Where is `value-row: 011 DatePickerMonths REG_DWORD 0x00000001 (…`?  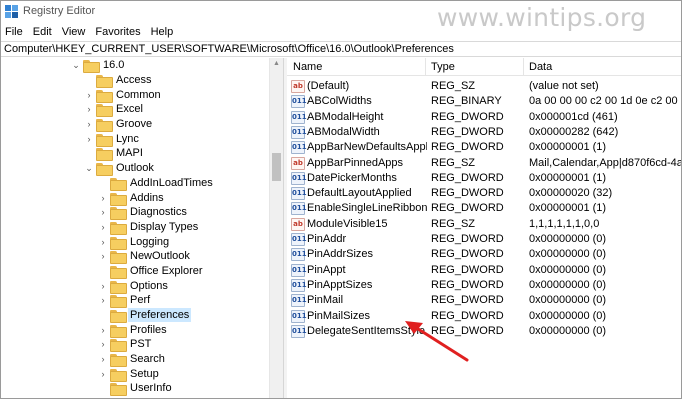 value-row: 011 DatePickerMonths REG_DWORD 0x00000001 (… is located at coordinates (484, 178).